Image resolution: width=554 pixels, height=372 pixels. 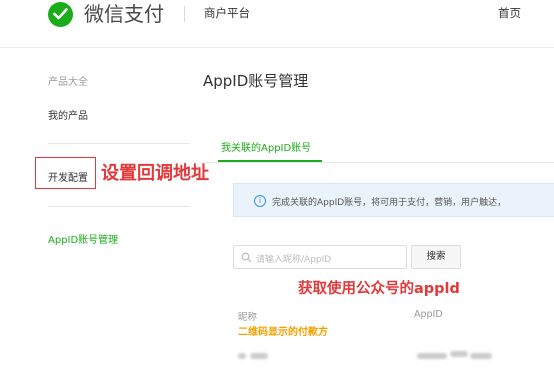 I want to click on column-header-nickname: 昵称, so click(x=248, y=317).